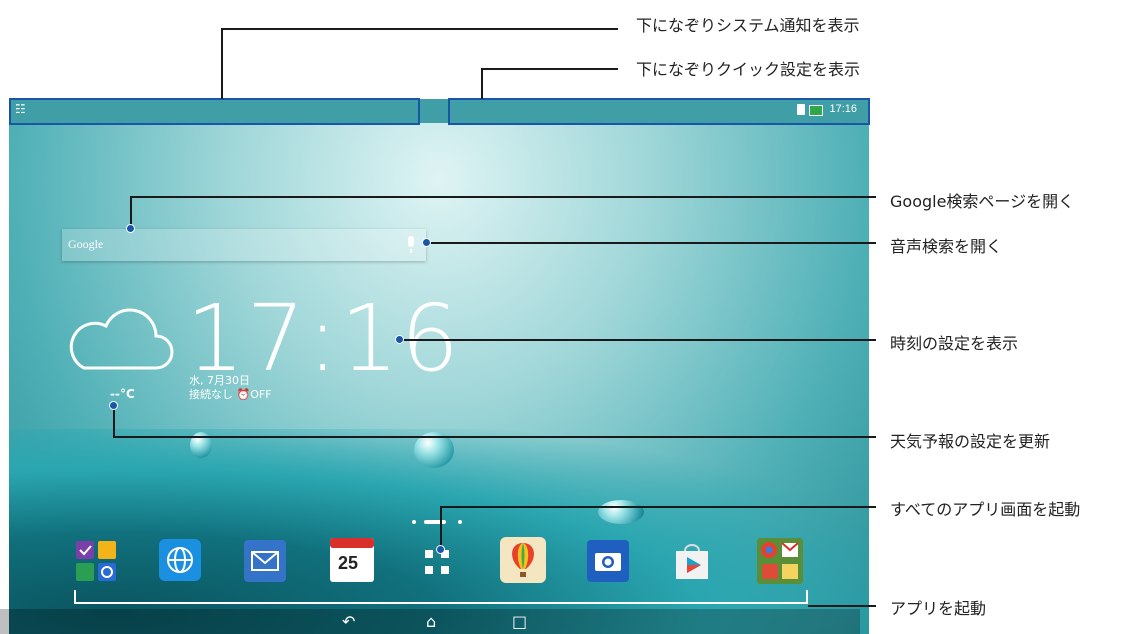 This screenshot has height=634, width=1143. I want to click on callout-time-settings: 時刻の設定を表示, so click(954, 343).